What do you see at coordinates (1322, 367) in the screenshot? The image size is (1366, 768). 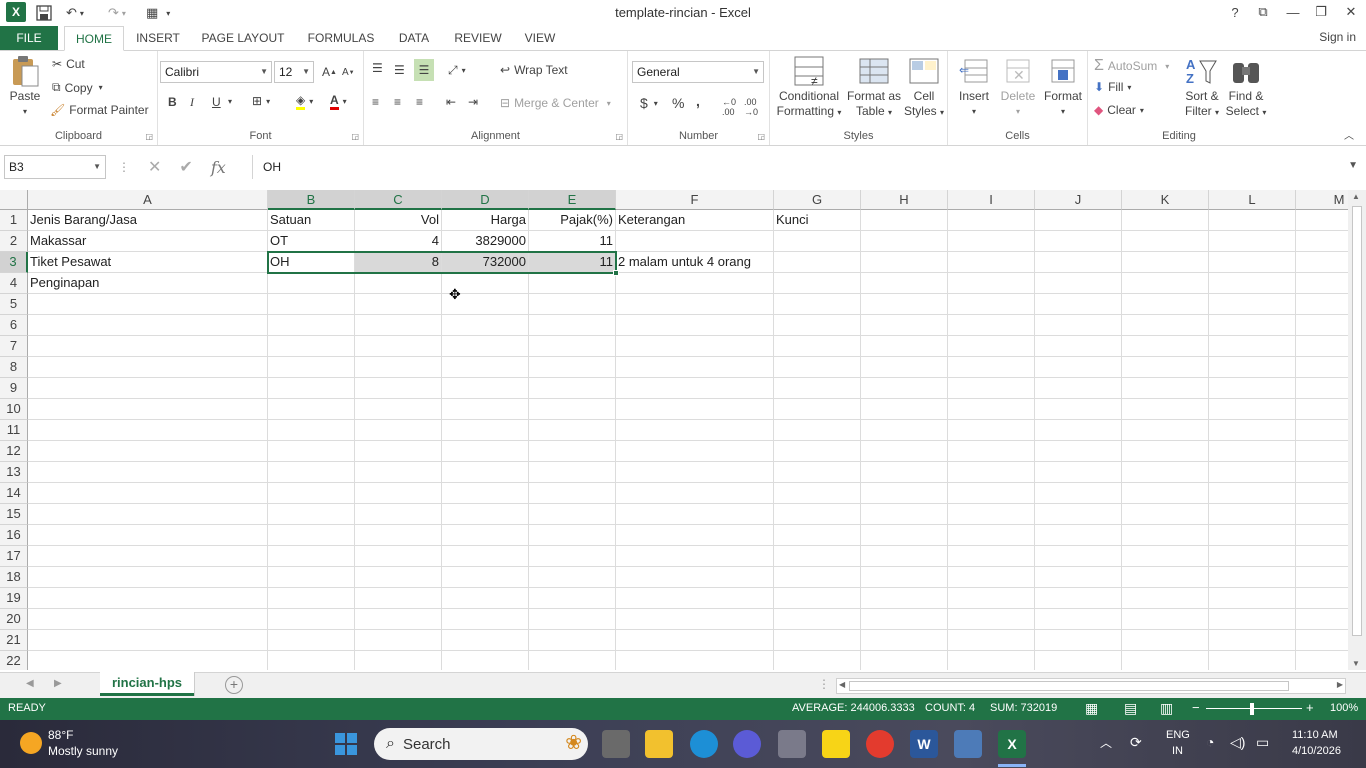 I see `cell-m8` at bounding box center [1322, 367].